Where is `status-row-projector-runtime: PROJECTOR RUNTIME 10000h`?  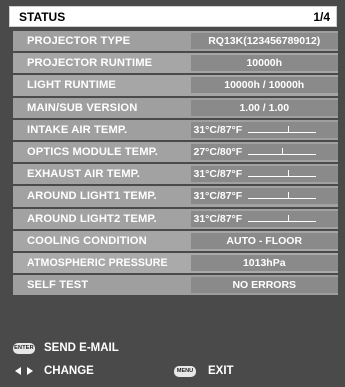
status-row-projector-runtime: PROJECTOR RUNTIME 10000h is located at coordinates (175, 64).